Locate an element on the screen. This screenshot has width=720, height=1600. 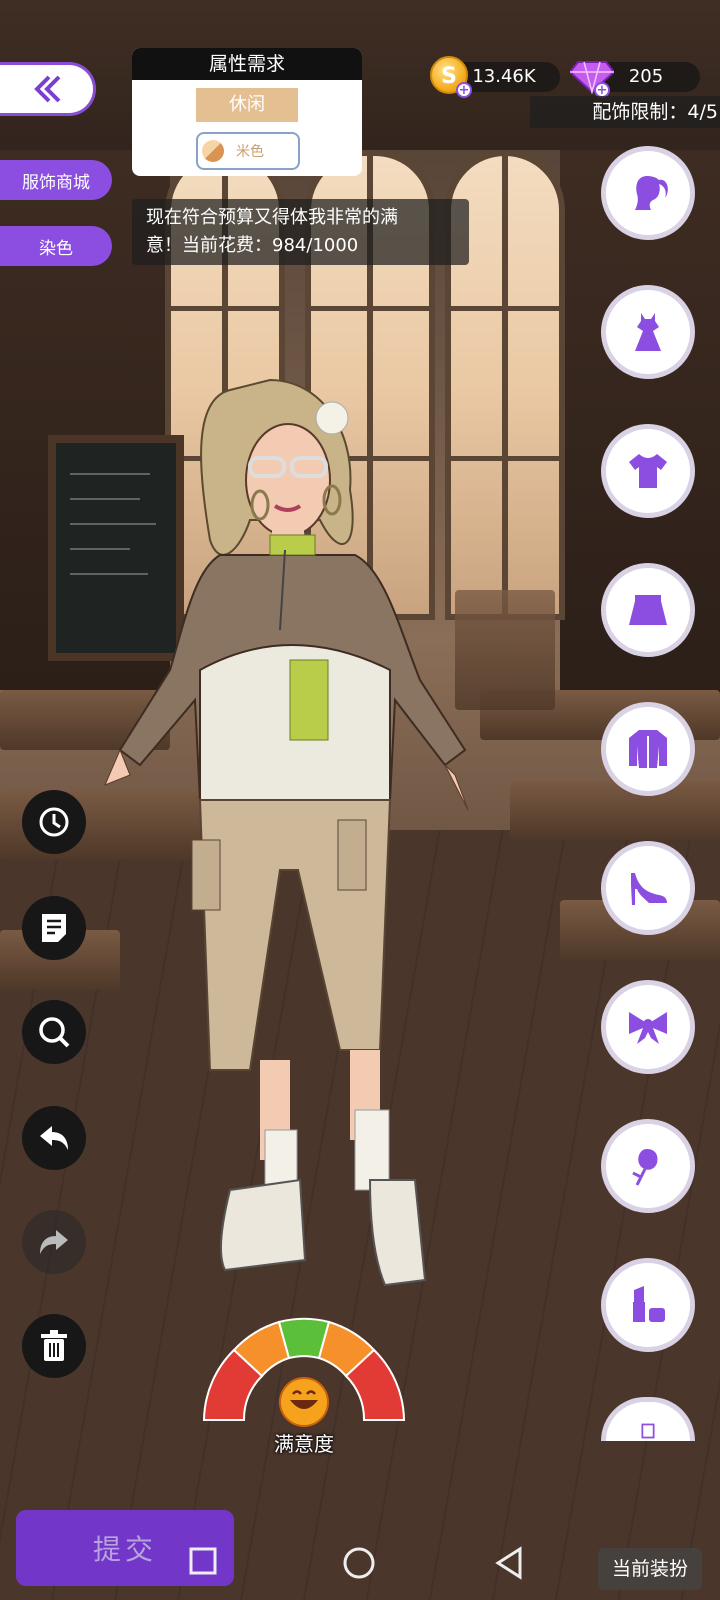
style-tag: 休闲 is located at coordinates (247, 105).